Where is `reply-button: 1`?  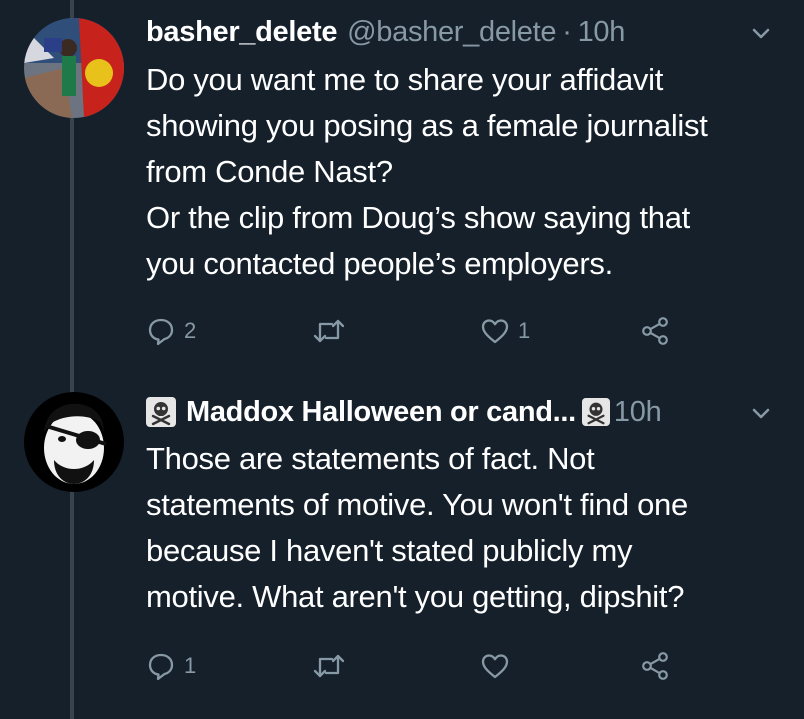 reply-button: 1 is located at coordinates (171, 666).